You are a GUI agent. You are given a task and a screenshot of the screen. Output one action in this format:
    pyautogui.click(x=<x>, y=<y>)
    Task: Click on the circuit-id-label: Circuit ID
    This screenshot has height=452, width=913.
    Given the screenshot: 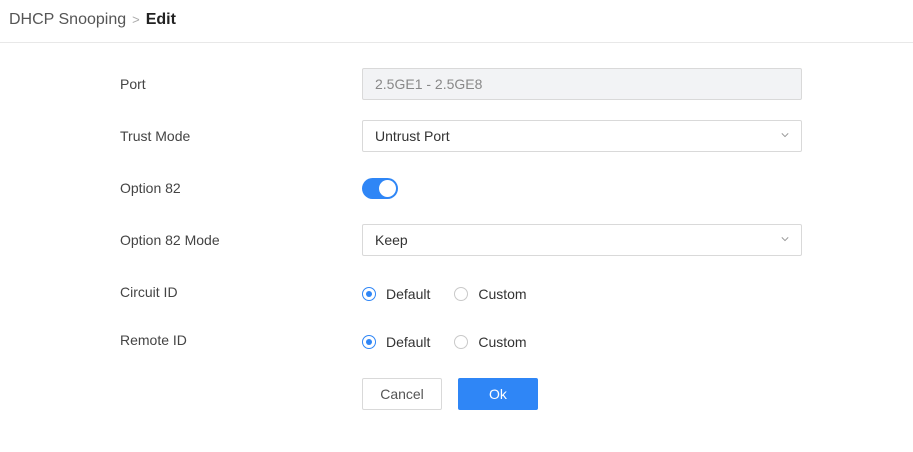 What is the action you would take?
    pyautogui.click(x=149, y=292)
    